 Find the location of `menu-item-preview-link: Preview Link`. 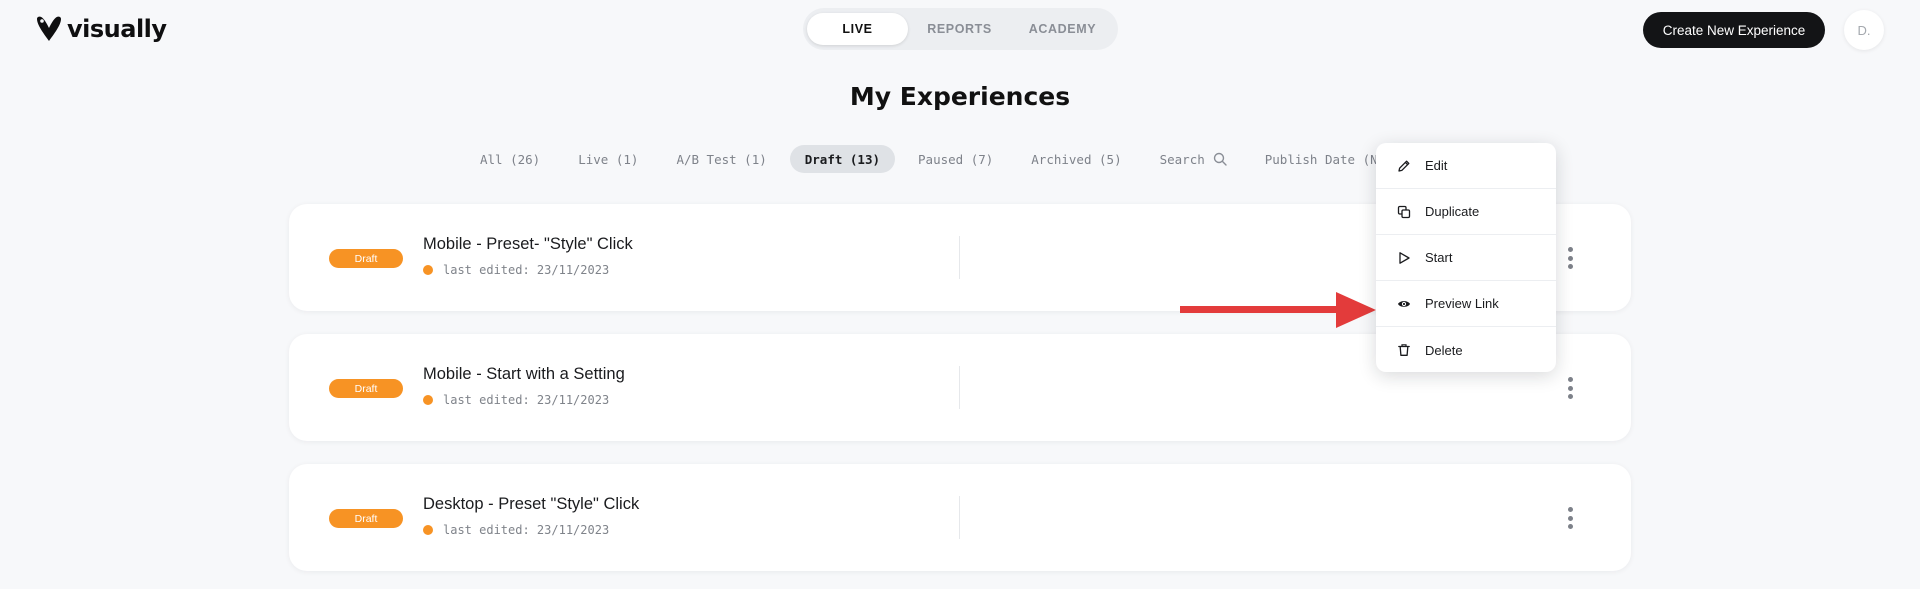

menu-item-preview-link: Preview Link is located at coordinates (1466, 304).